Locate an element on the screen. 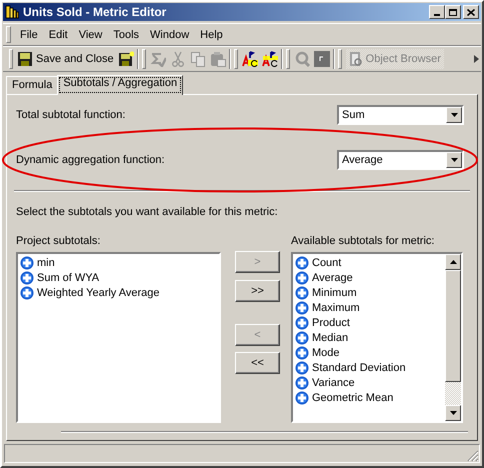  paste-icon is located at coordinates (218, 59).